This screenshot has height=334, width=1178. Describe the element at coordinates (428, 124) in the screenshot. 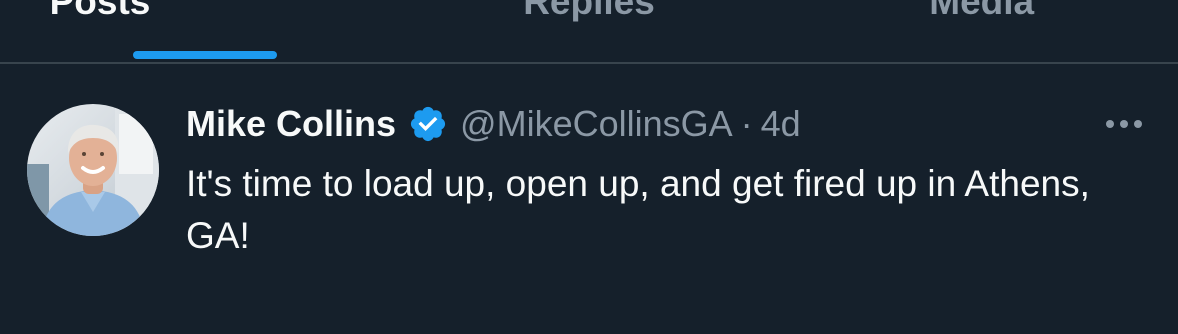

I see `verified-badge-icon` at that location.